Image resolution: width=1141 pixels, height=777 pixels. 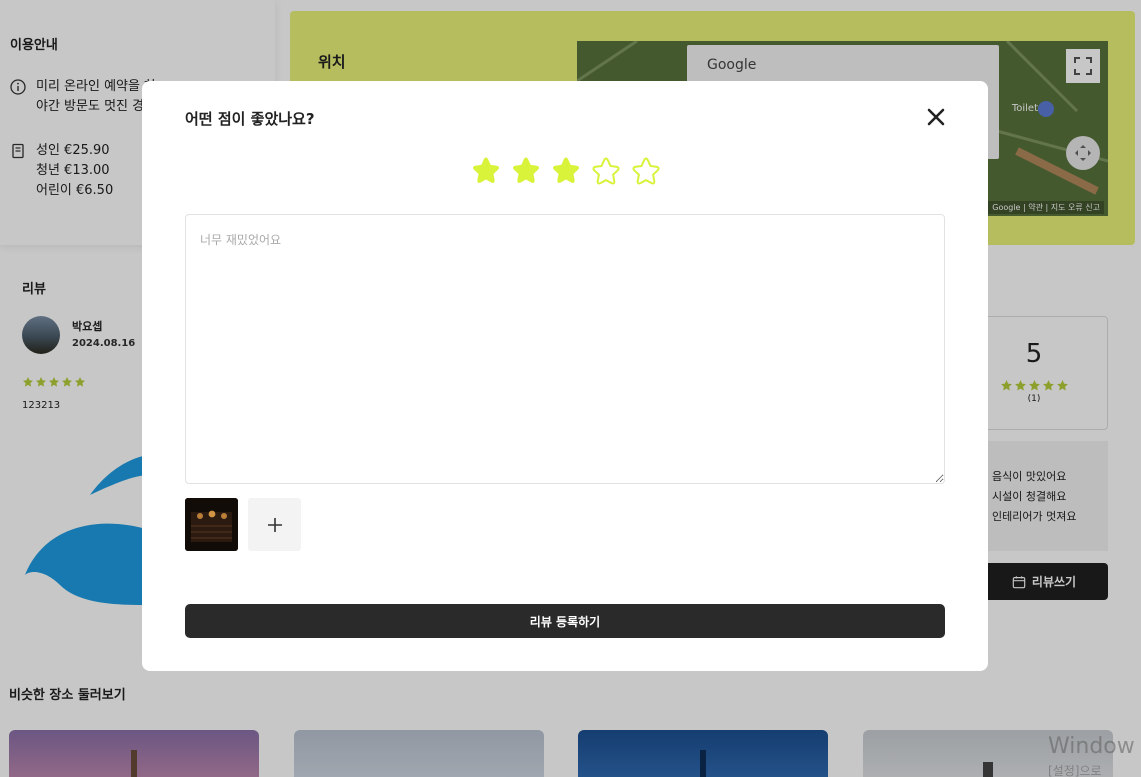 What do you see at coordinates (936, 117) in the screenshot?
I see `close-icon` at bounding box center [936, 117].